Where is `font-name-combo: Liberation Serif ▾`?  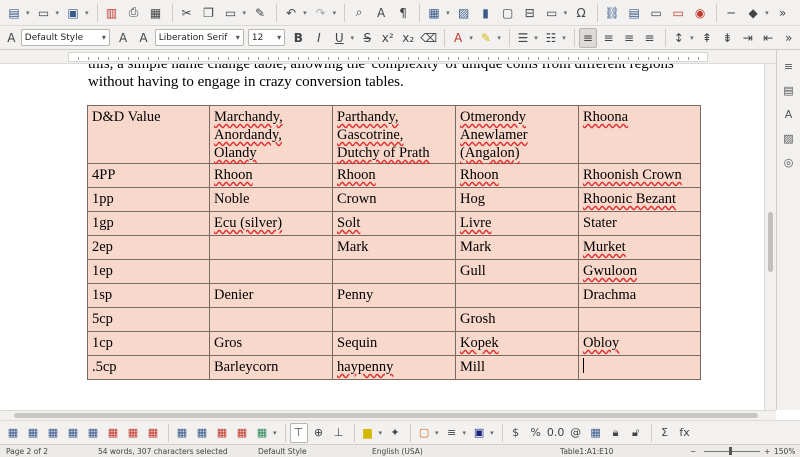 font-name-combo: Liberation Serif ▾ is located at coordinates (199, 37).